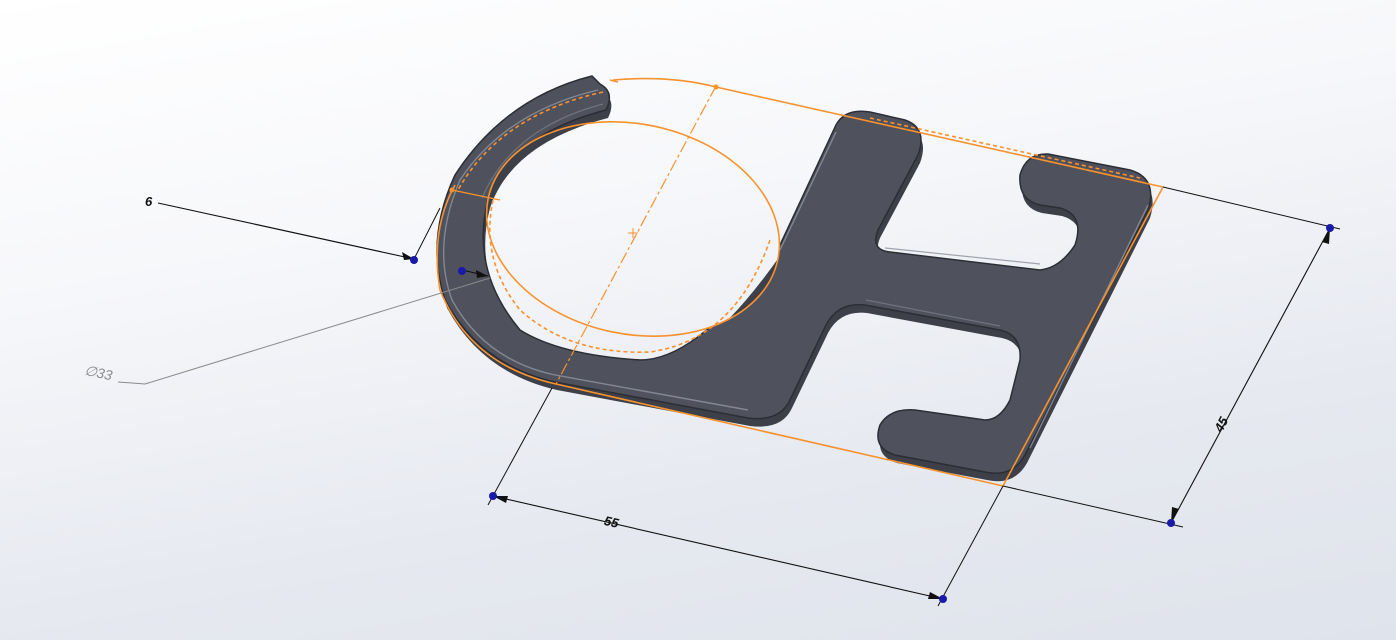 Image resolution: width=1396 pixels, height=640 pixels. Describe the element at coordinates (104, 373) in the screenshot. I see `dimension-diameter-value: 33` at that location.